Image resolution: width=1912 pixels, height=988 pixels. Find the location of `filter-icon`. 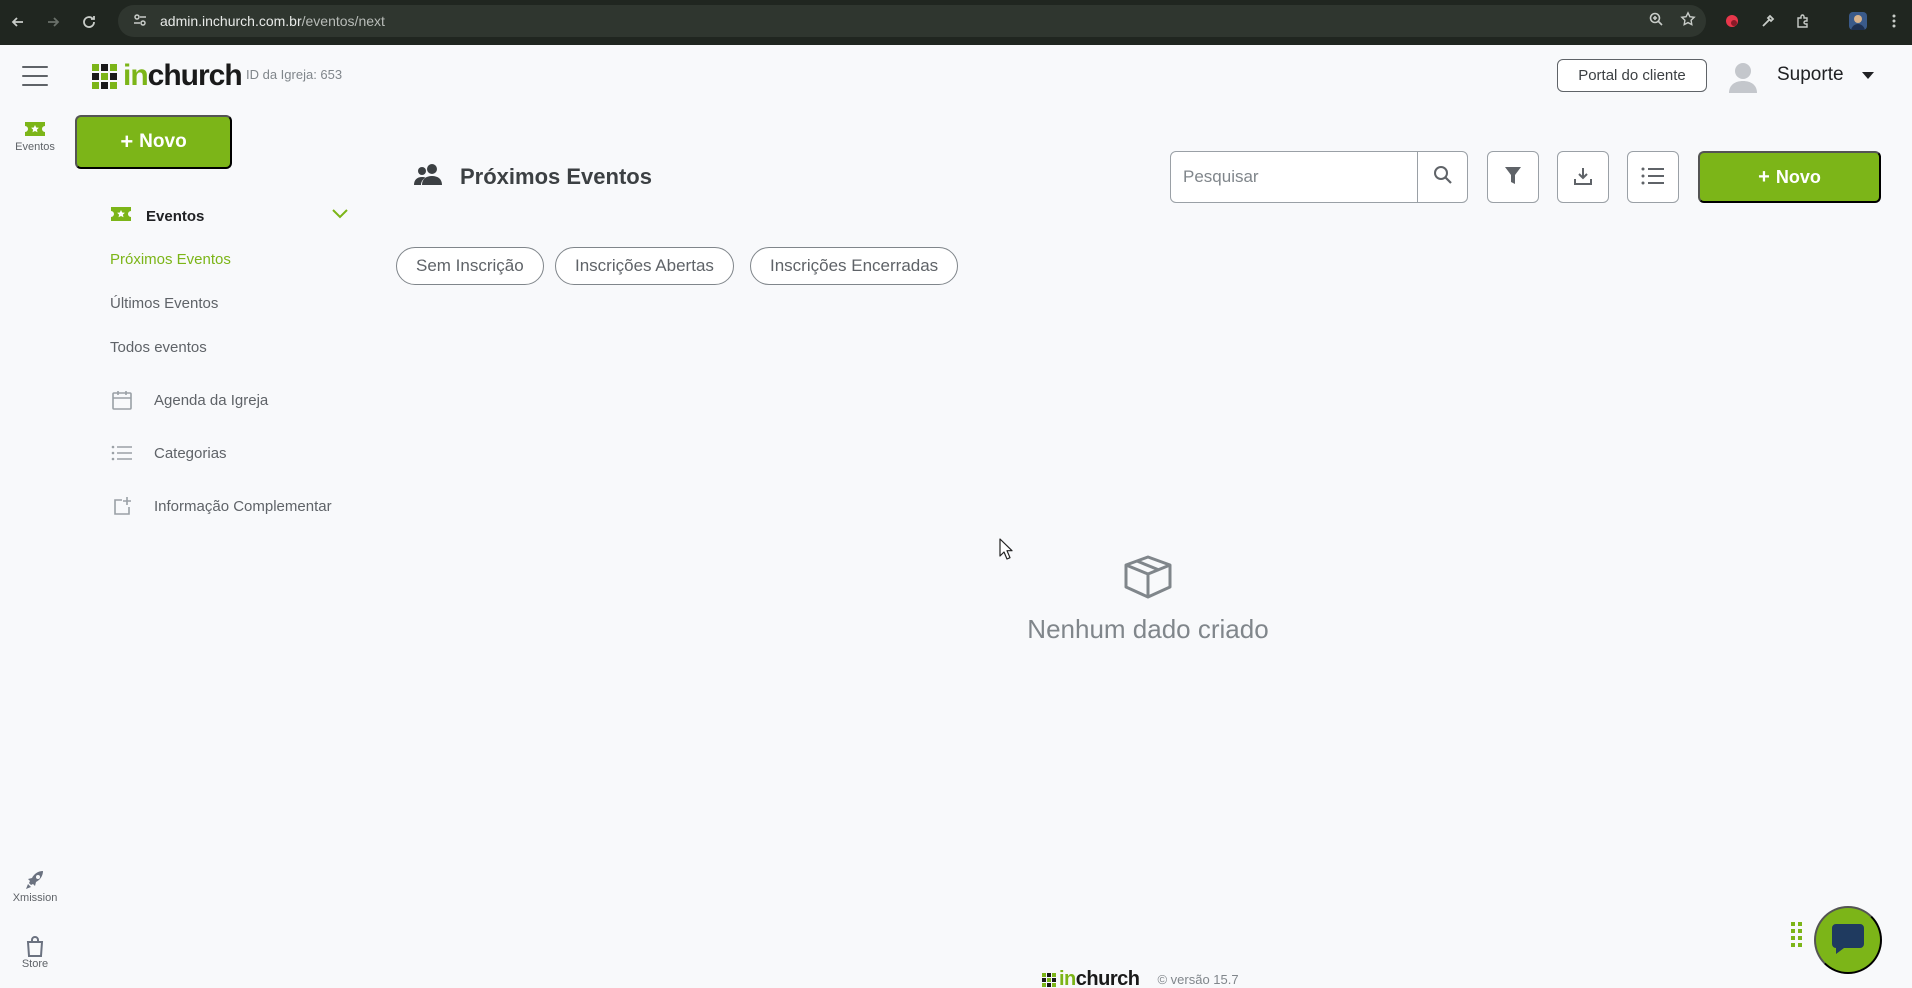

filter-icon is located at coordinates (1513, 177).